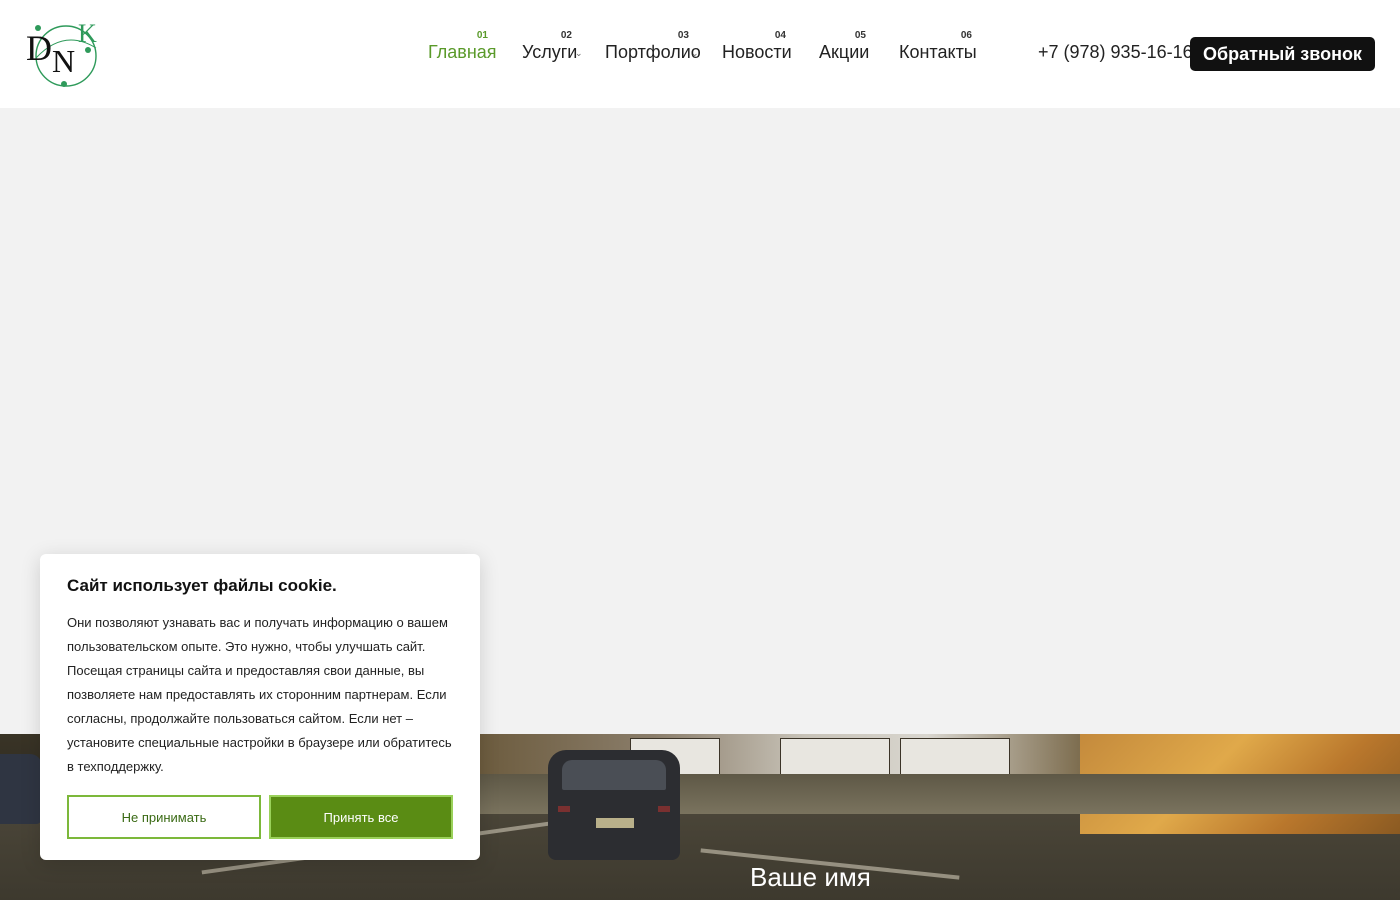  What do you see at coordinates (780, 35) in the screenshot?
I see `nav-number: 04` at bounding box center [780, 35].